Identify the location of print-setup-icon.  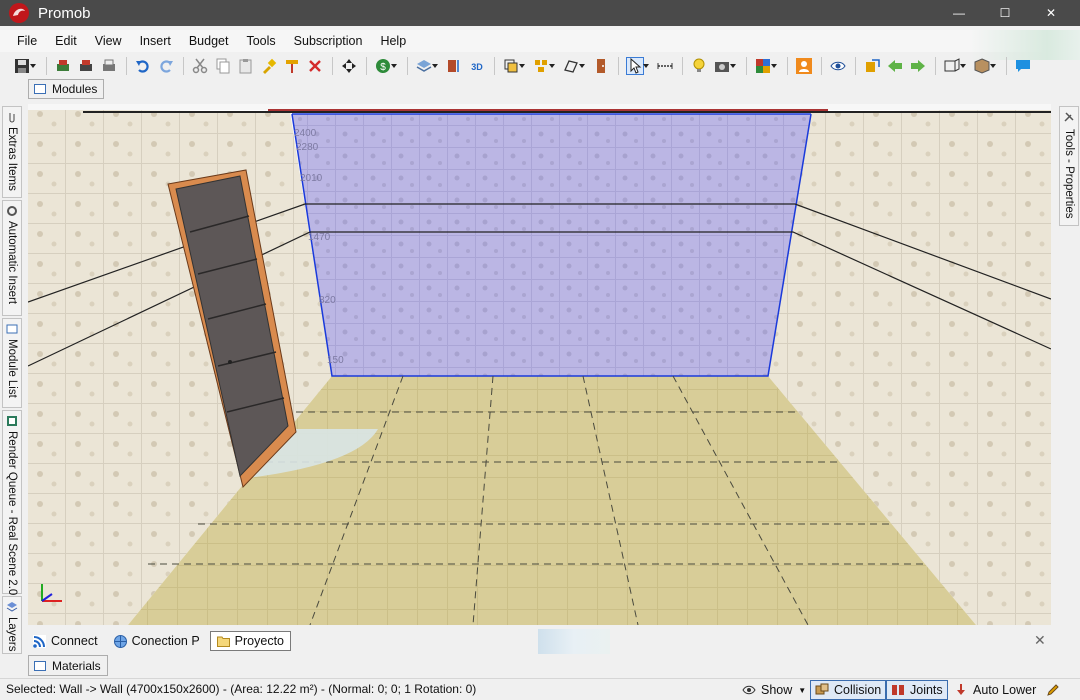
(63, 66).